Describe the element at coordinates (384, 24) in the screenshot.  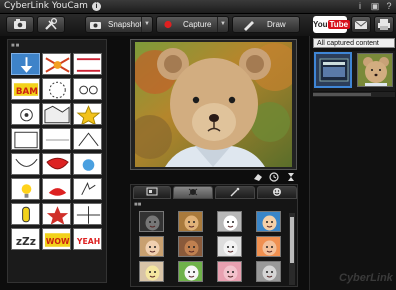
I see `print-button` at that location.